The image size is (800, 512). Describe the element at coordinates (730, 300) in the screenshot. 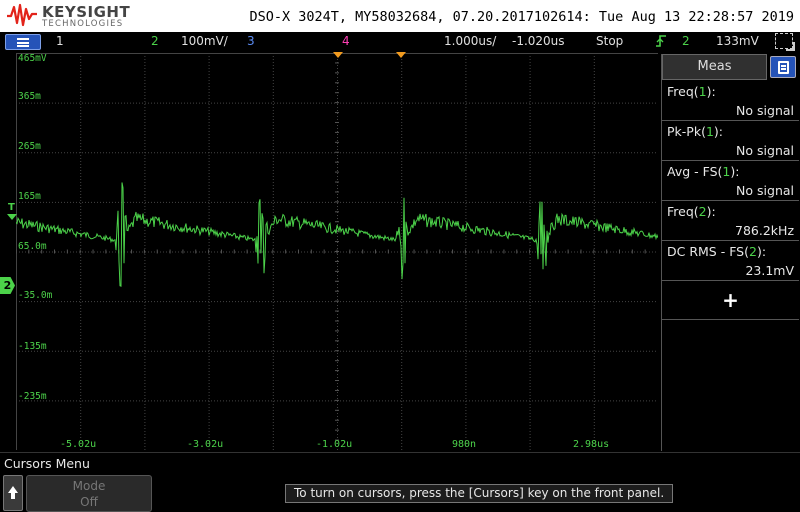

I see `add-measurement-button: +` at that location.